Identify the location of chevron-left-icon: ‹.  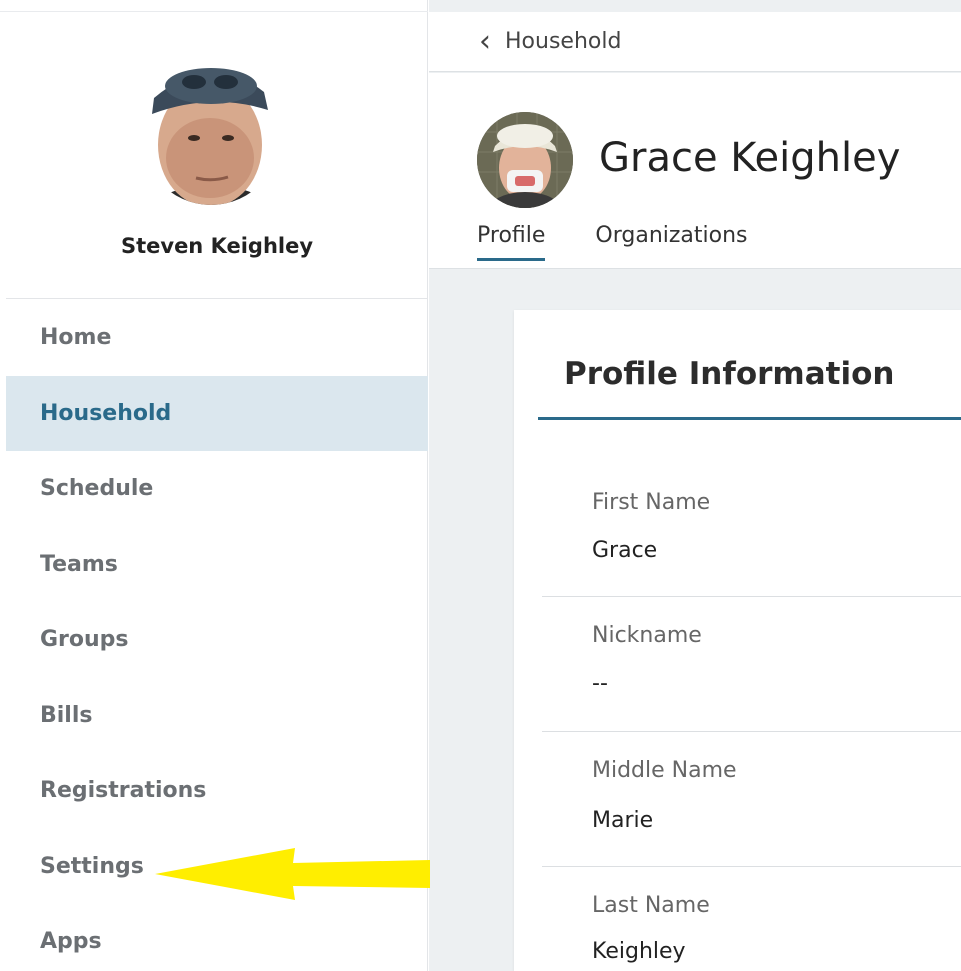
(485, 41).